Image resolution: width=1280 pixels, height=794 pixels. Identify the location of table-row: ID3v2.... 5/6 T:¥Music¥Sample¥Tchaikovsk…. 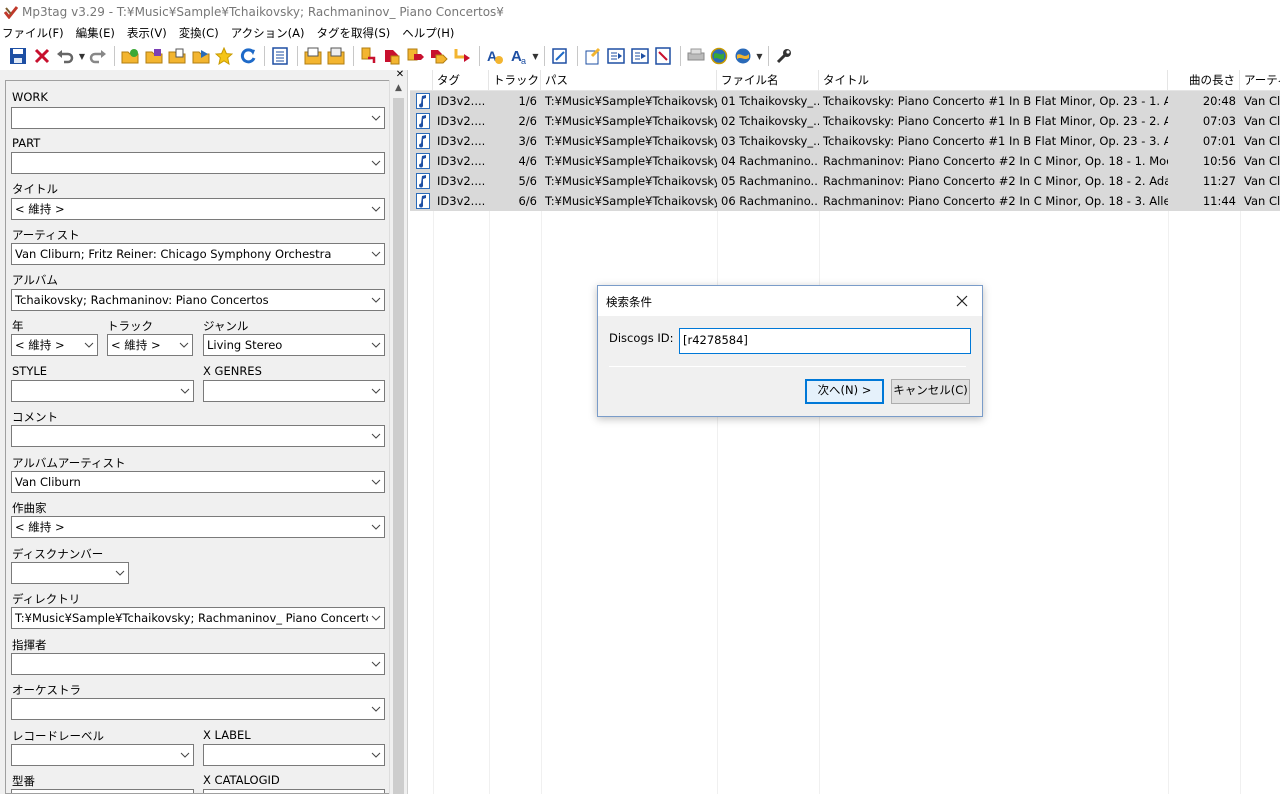
(845, 181).